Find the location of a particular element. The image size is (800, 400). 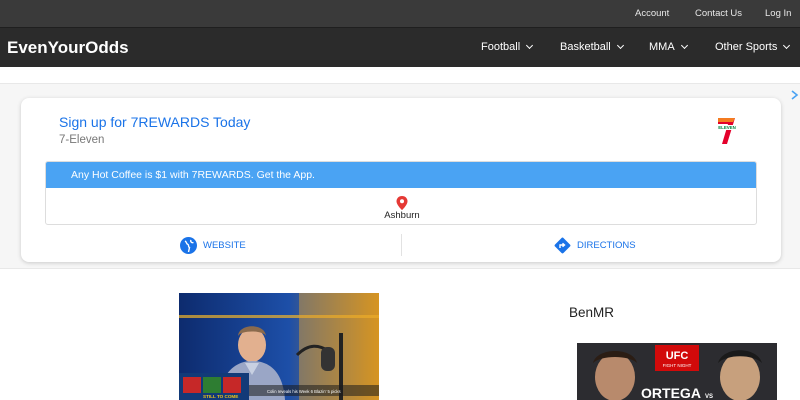

sidebar-heading: BenMR is located at coordinates (592, 312).